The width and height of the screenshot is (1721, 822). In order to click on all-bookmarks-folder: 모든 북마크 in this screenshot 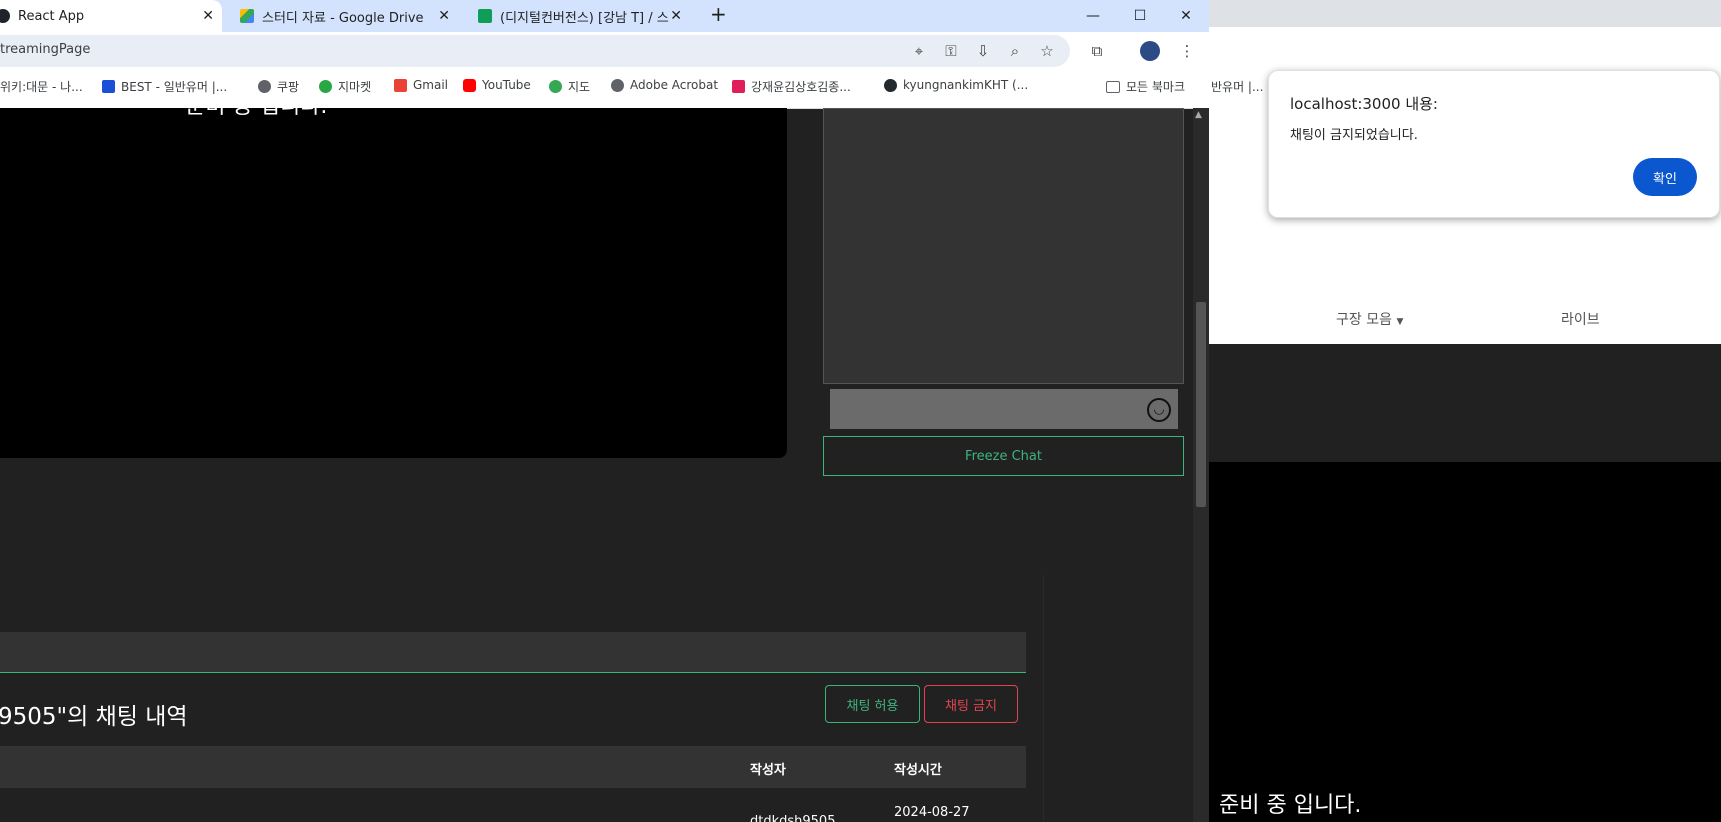, I will do `click(1145, 86)`.